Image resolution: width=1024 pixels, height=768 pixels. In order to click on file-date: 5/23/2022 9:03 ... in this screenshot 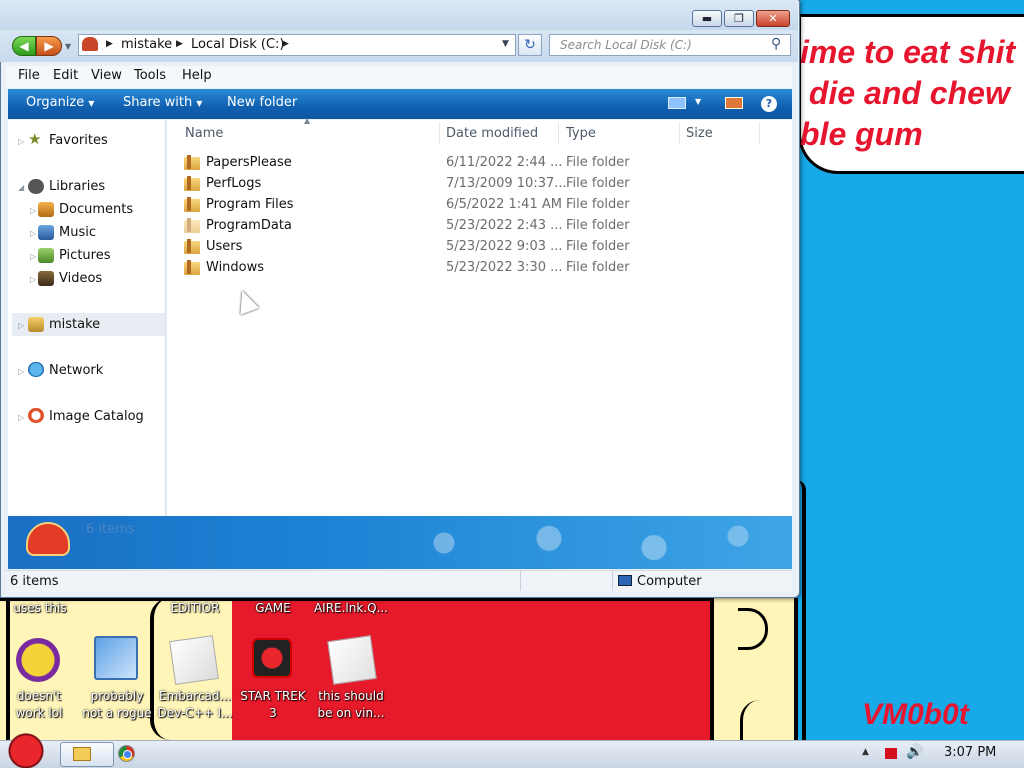, I will do `click(504, 246)`.